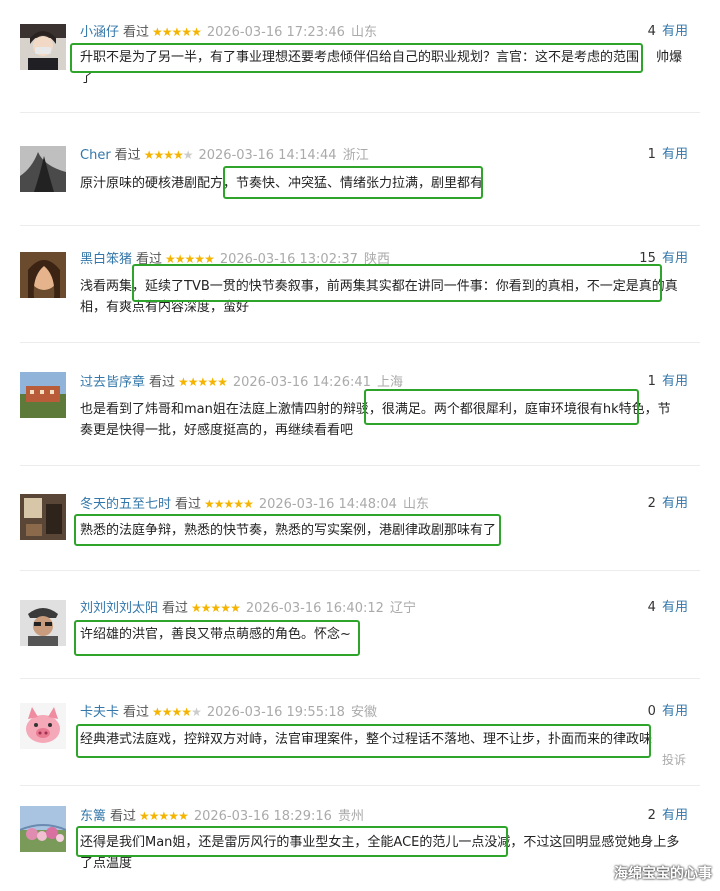 This screenshot has width=720, height=891. I want to click on useful-count: 0, so click(651, 711).